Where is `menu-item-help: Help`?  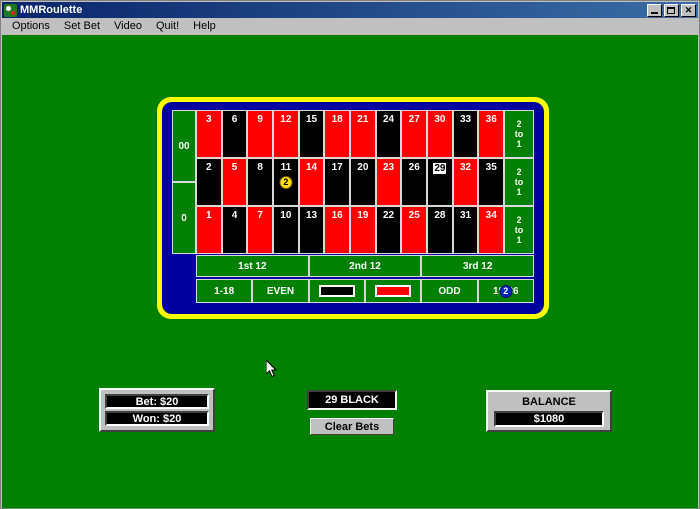
menu-item-help: Help is located at coordinates (204, 26).